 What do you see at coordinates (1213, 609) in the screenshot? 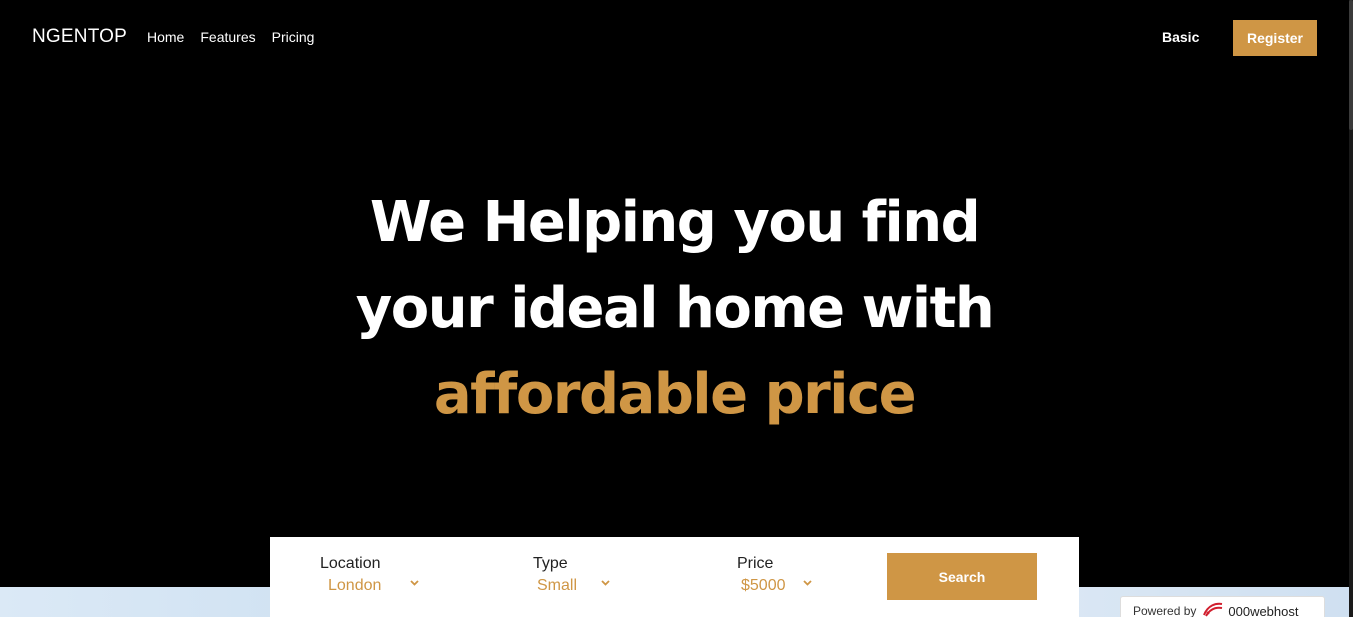
I see `000webhost-logo-icon` at bounding box center [1213, 609].